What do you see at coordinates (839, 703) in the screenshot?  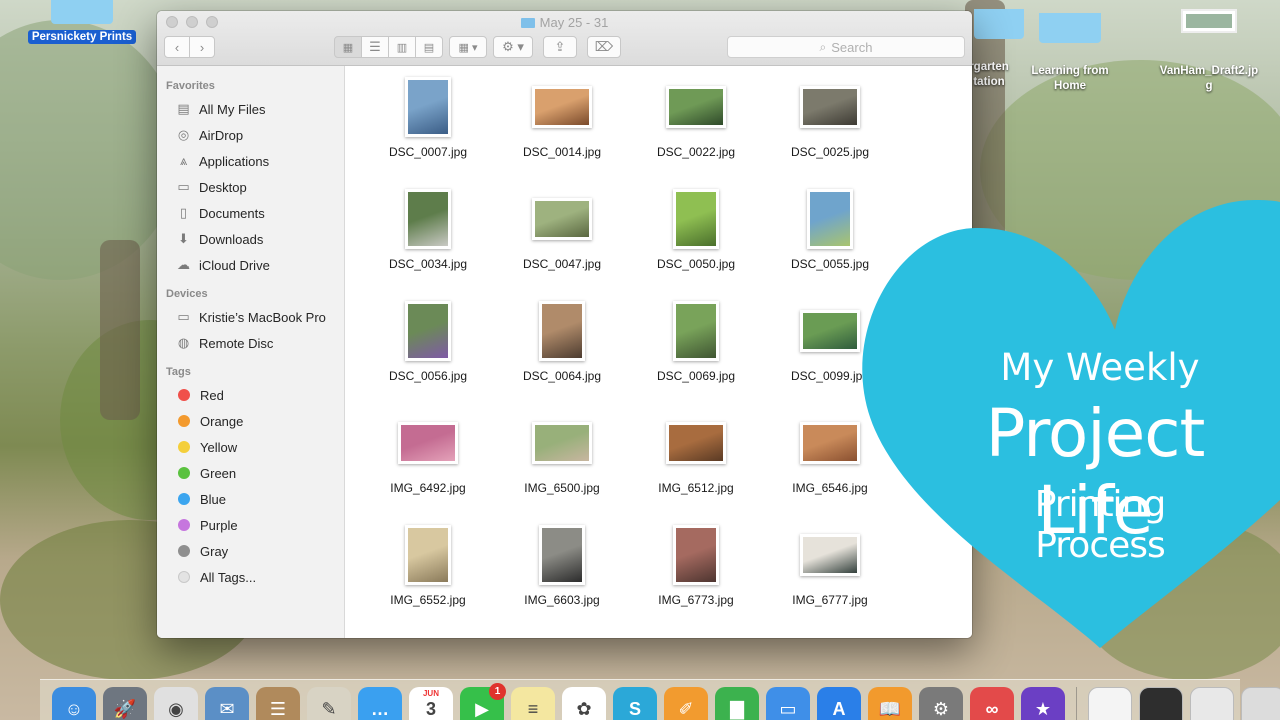 I see `app-store-app: A` at bounding box center [839, 703].